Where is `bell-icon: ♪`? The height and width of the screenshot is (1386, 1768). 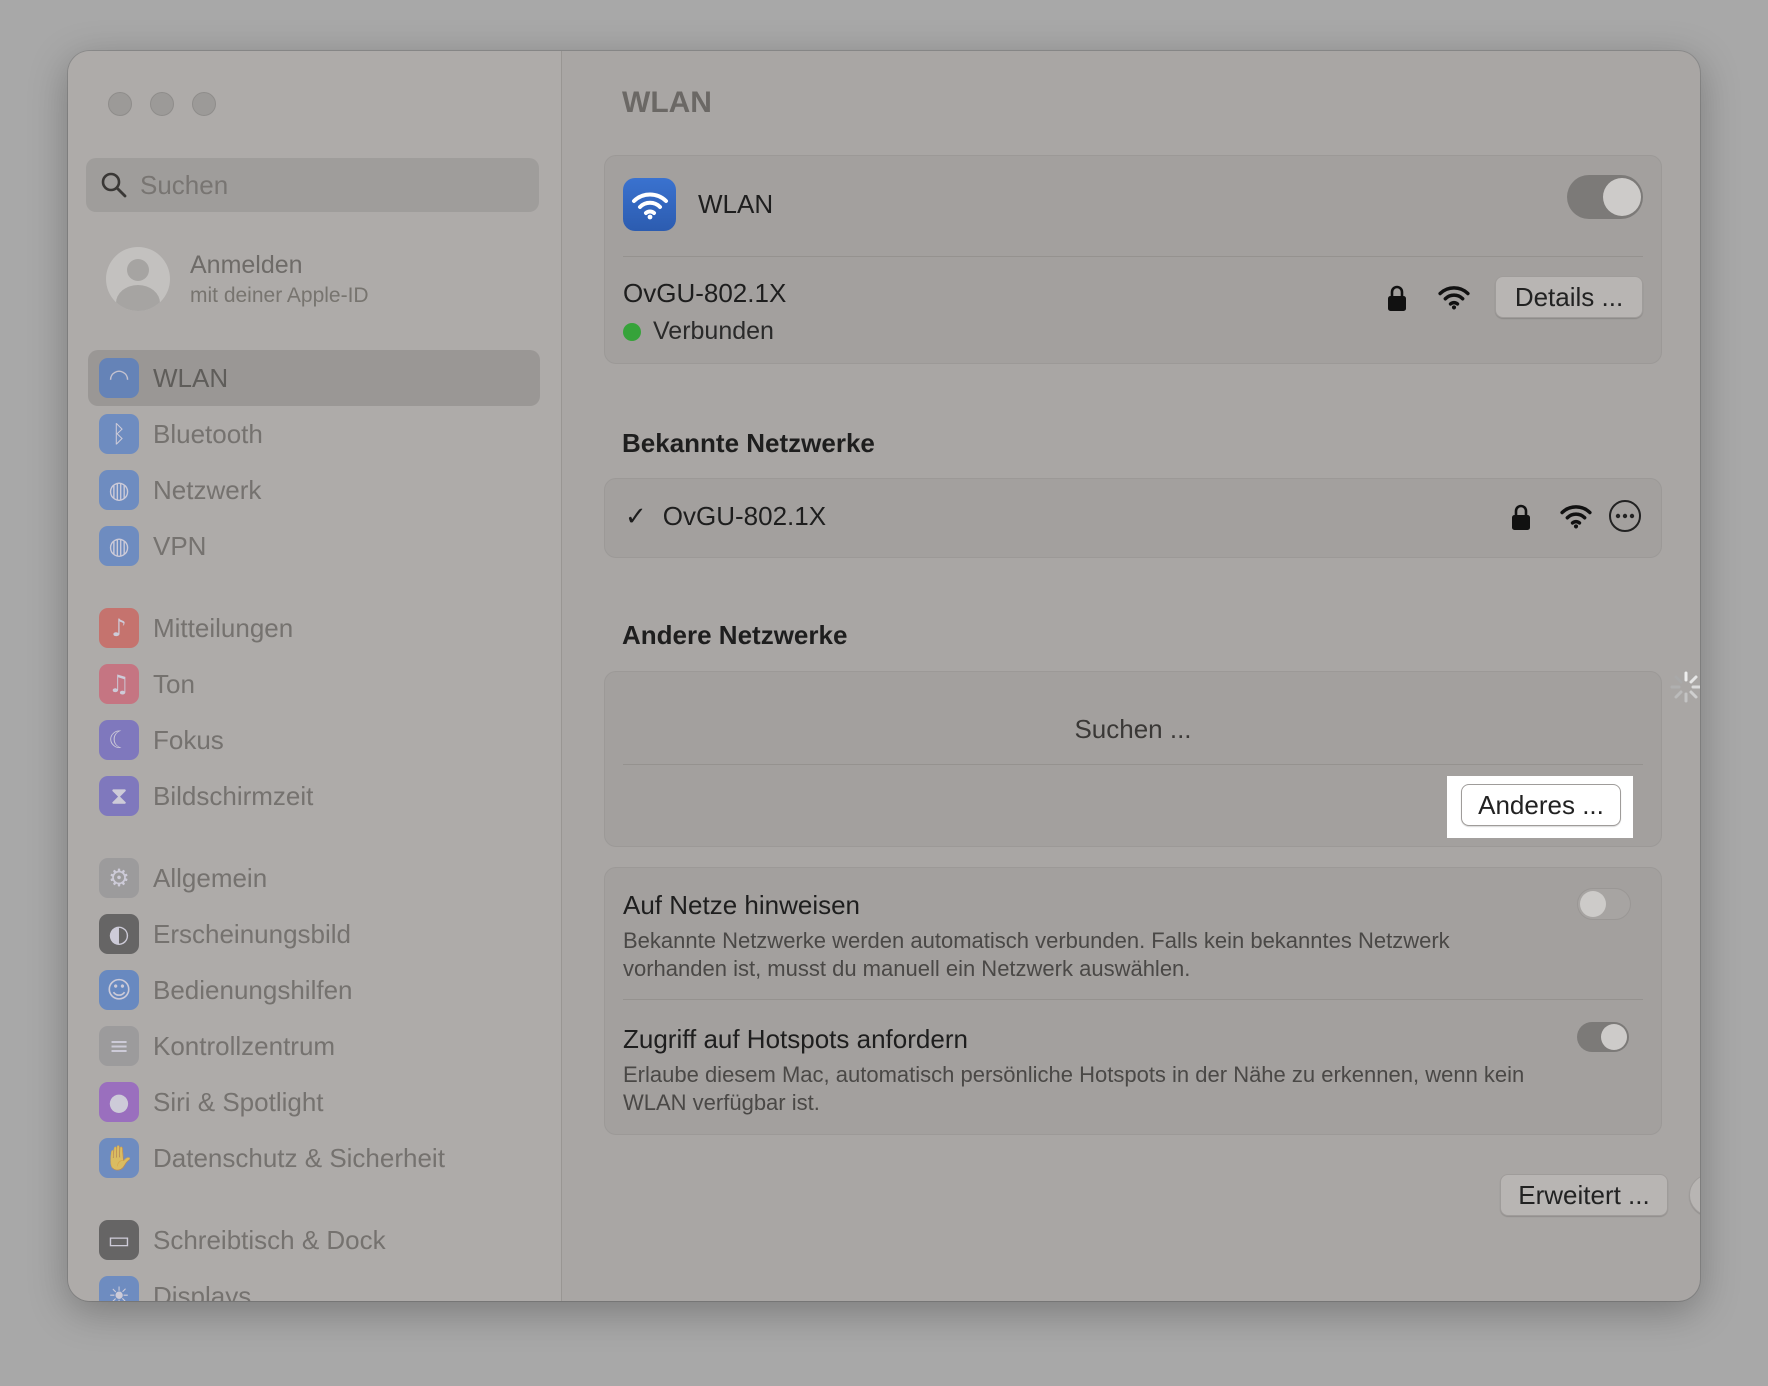
bell-icon: ♪ is located at coordinates (119, 628).